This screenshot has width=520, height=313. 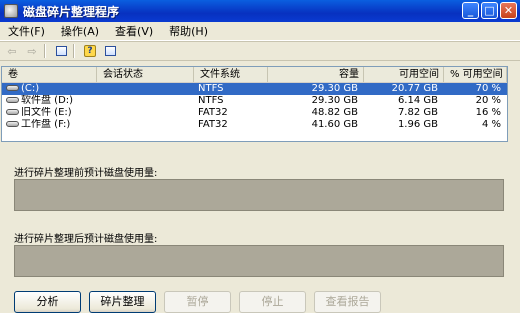 What do you see at coordinates (488, 100) in the screenshot?
I see `pct-free-cell: 20 %` at bounding box center [488, 100].